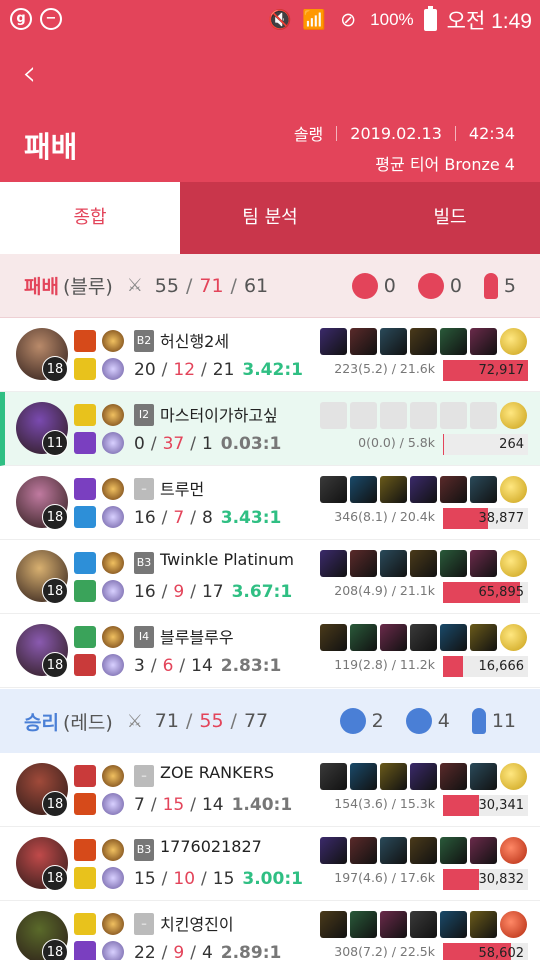 The width and height of the screenshot is (540, 960). I want to click on summoner-name: 블루블루우, so click(197, 636).